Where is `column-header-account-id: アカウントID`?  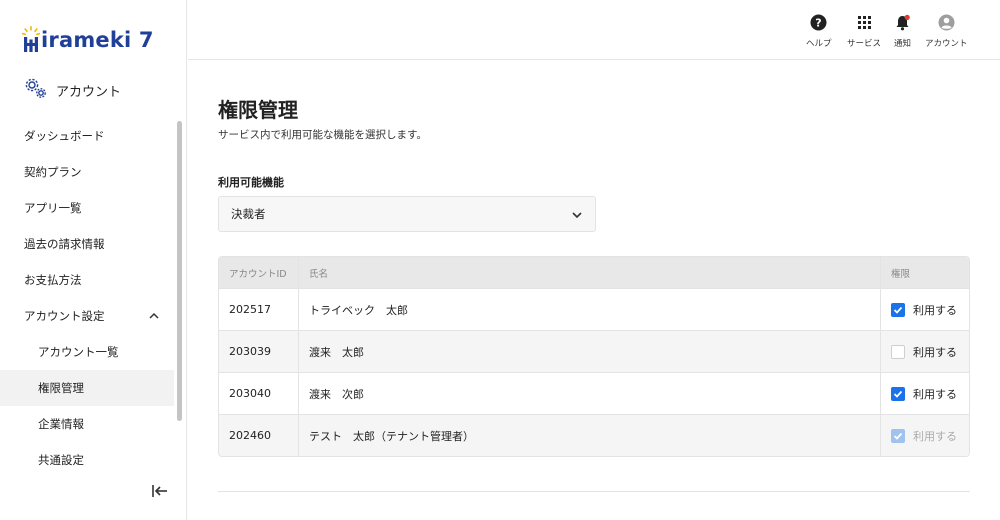
column-header-account-id: アカウントID is located at coordinates (259, 272).